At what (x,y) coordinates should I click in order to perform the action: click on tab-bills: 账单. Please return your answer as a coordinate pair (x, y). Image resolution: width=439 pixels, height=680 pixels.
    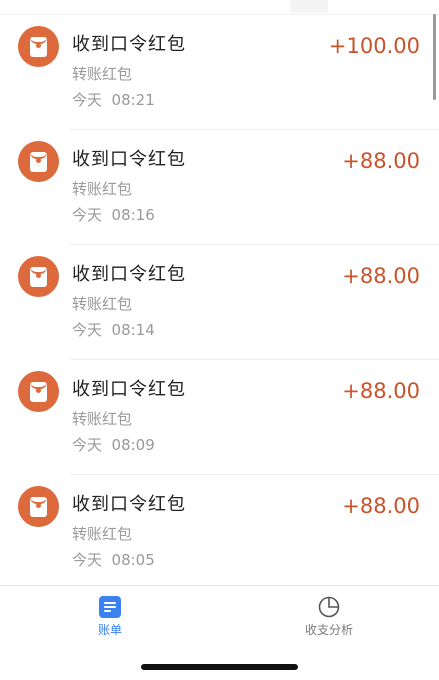
    Looking at the image, I should click on (110, 618).